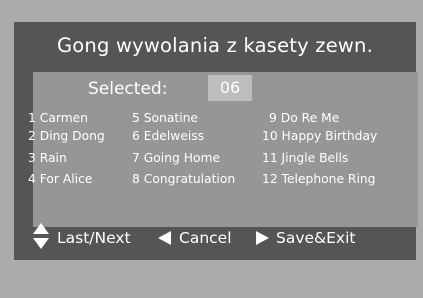 The image size is (423, 298). What do you see at coordinates (66, 136) in the screenshot?
I see `melody-item: 2 Ding Dong` at bounding box center [66, 136].